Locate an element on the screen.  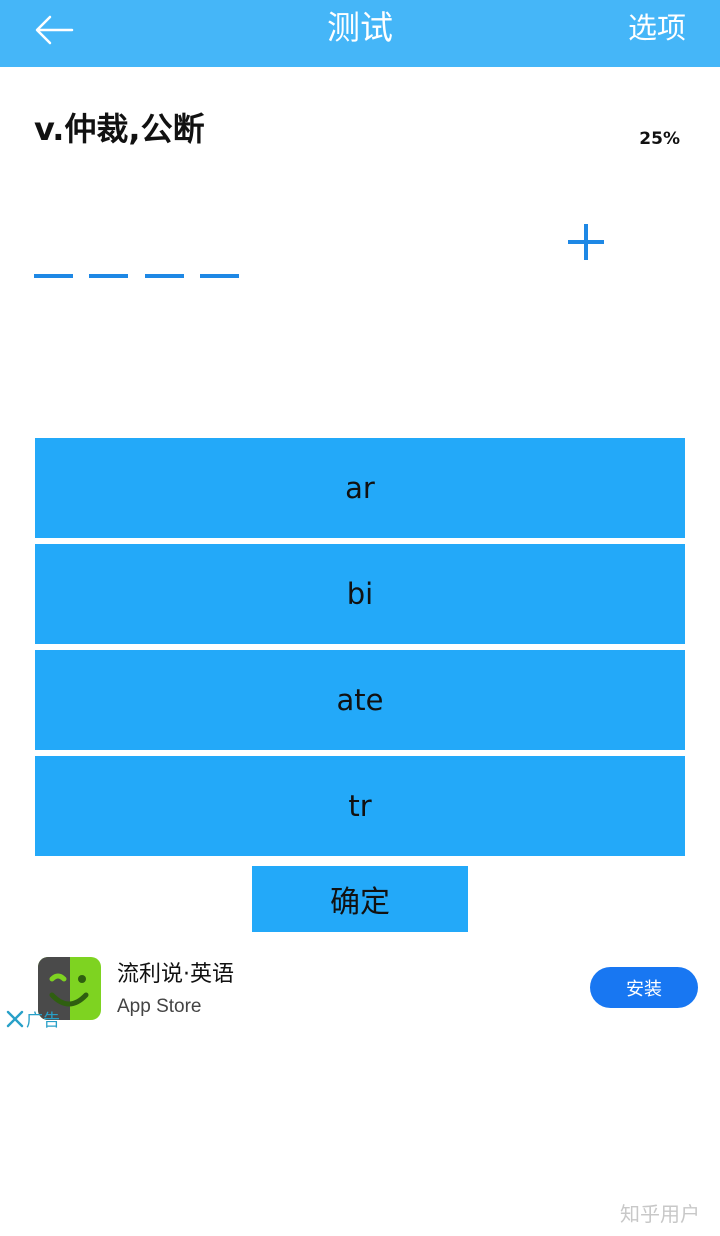
word-definition: v.仲裁,公断 is located at coordinates (119, 129).